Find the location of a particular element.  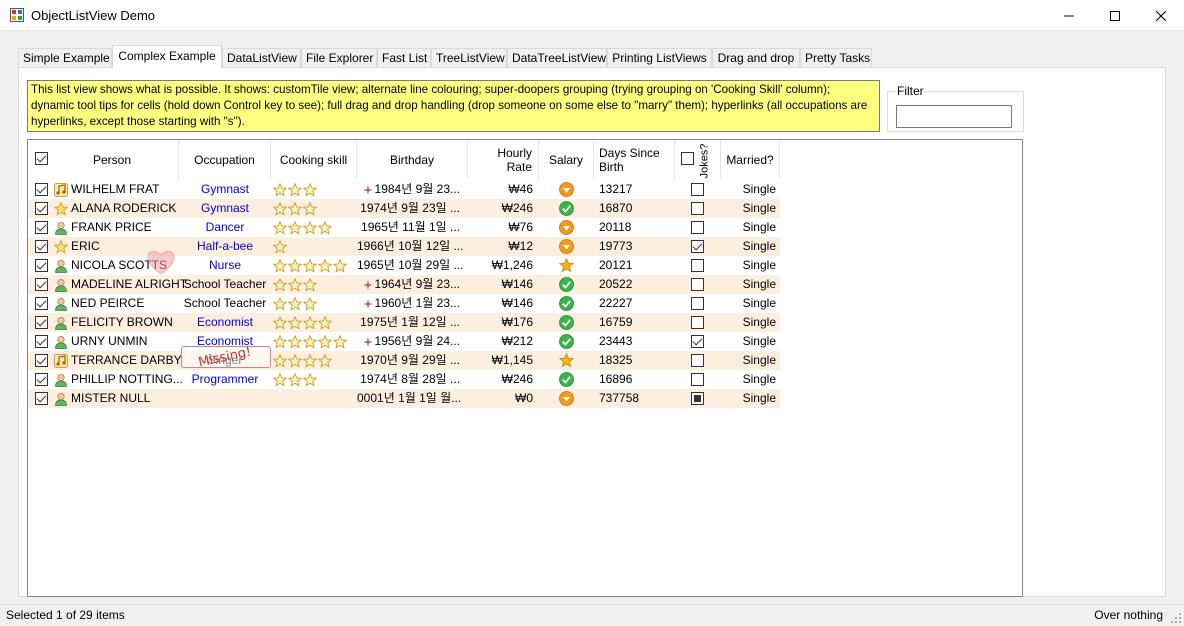

cell-occupation: Half-a-bee is located at coordinates (225, 246).